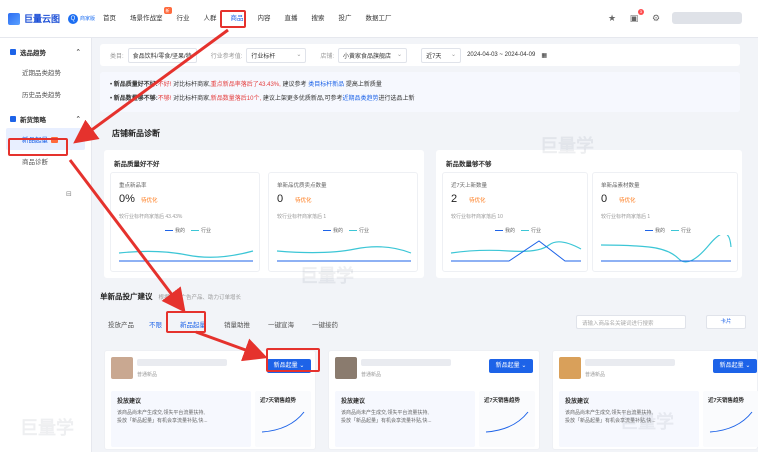 The image size is (758, 452). What do you see at coordinates (88, 19) in the screenshot?
I see `brand-tag-label: 商家版` at bounding box center [88, 19].